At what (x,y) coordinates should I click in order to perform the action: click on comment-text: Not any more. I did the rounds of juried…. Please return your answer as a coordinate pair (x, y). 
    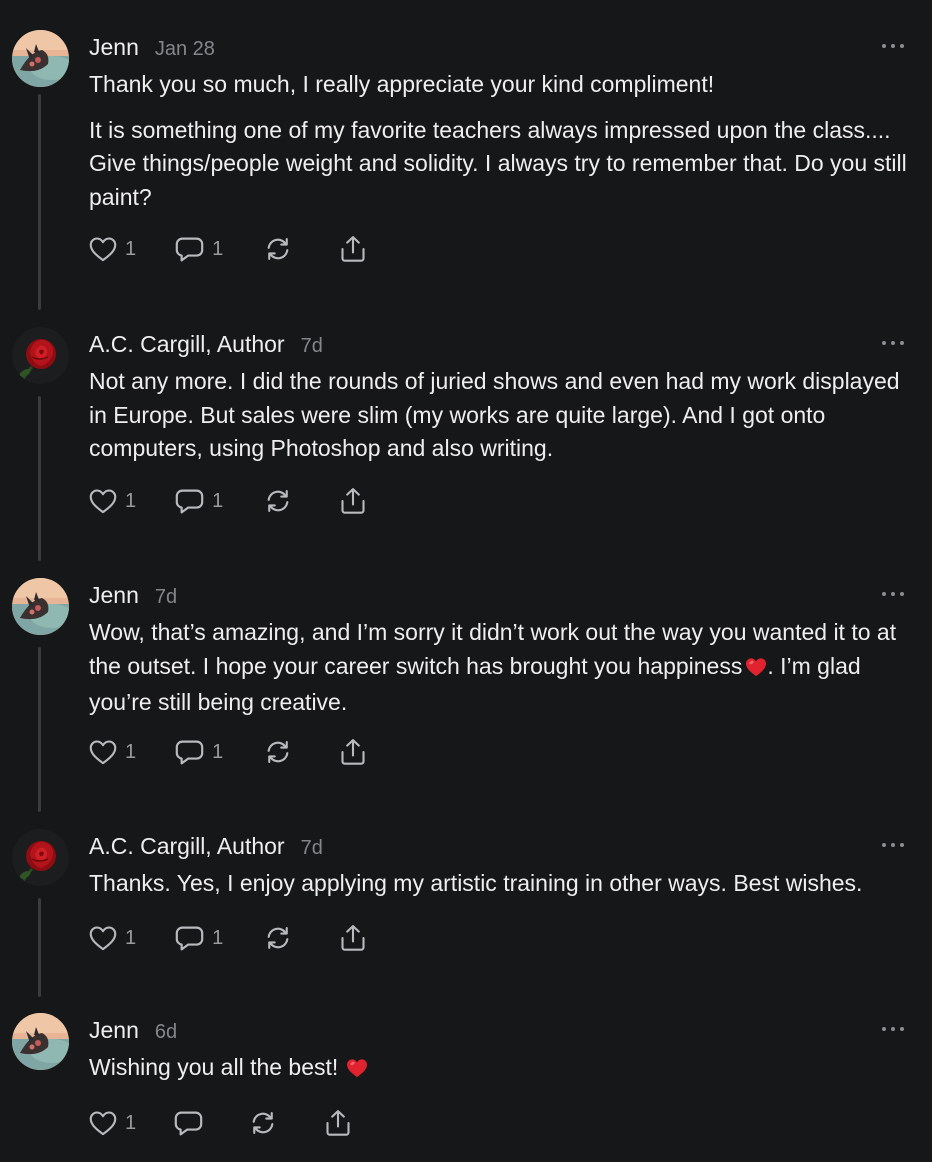
    Looking at the image, I should click on (494, 414).